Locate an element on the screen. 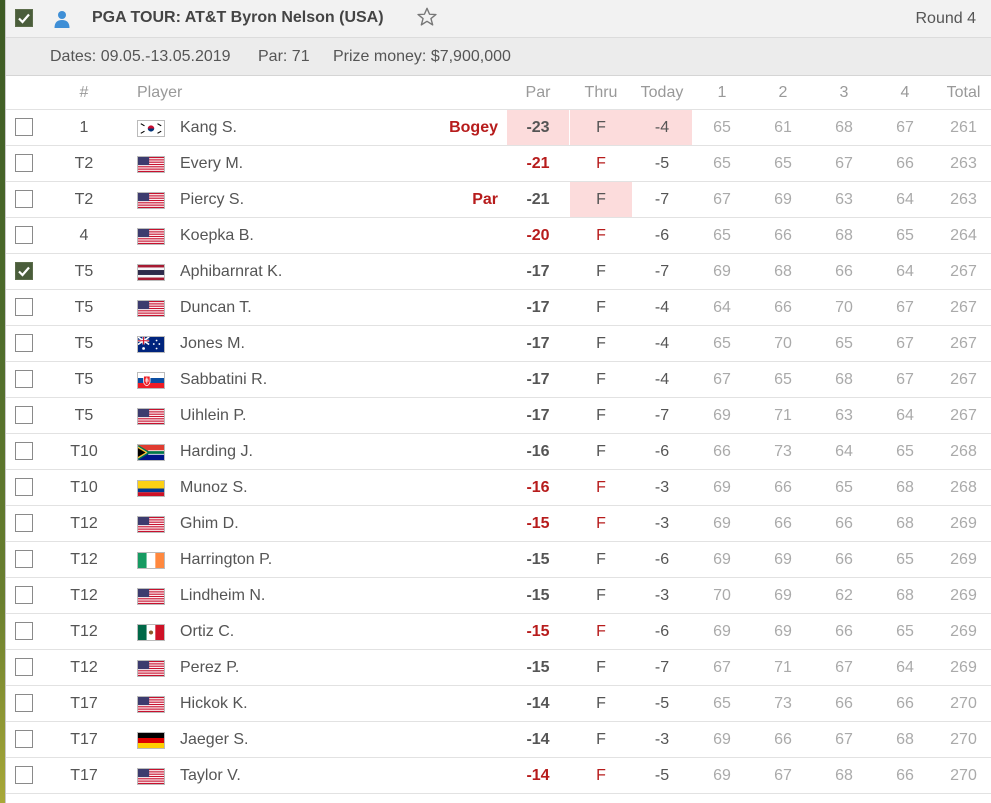 The width and height of the screenshot is (991, 803). player-name: Taylor V. is located at coordinates (210, 775).